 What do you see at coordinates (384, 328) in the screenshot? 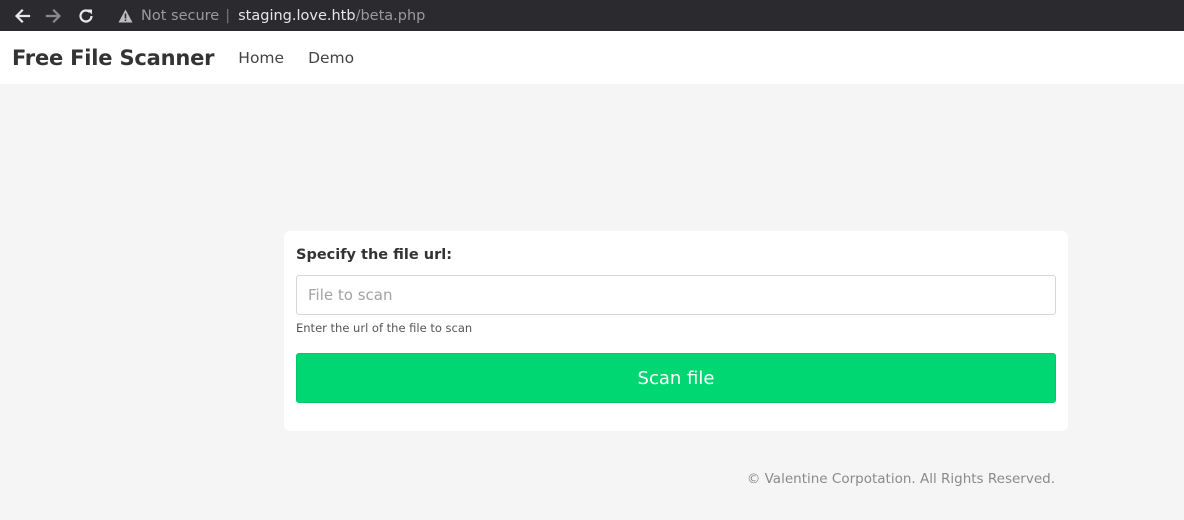
I see `file-url-help-text: Enter the url of the file to scan` at bounding box center [384, 328].